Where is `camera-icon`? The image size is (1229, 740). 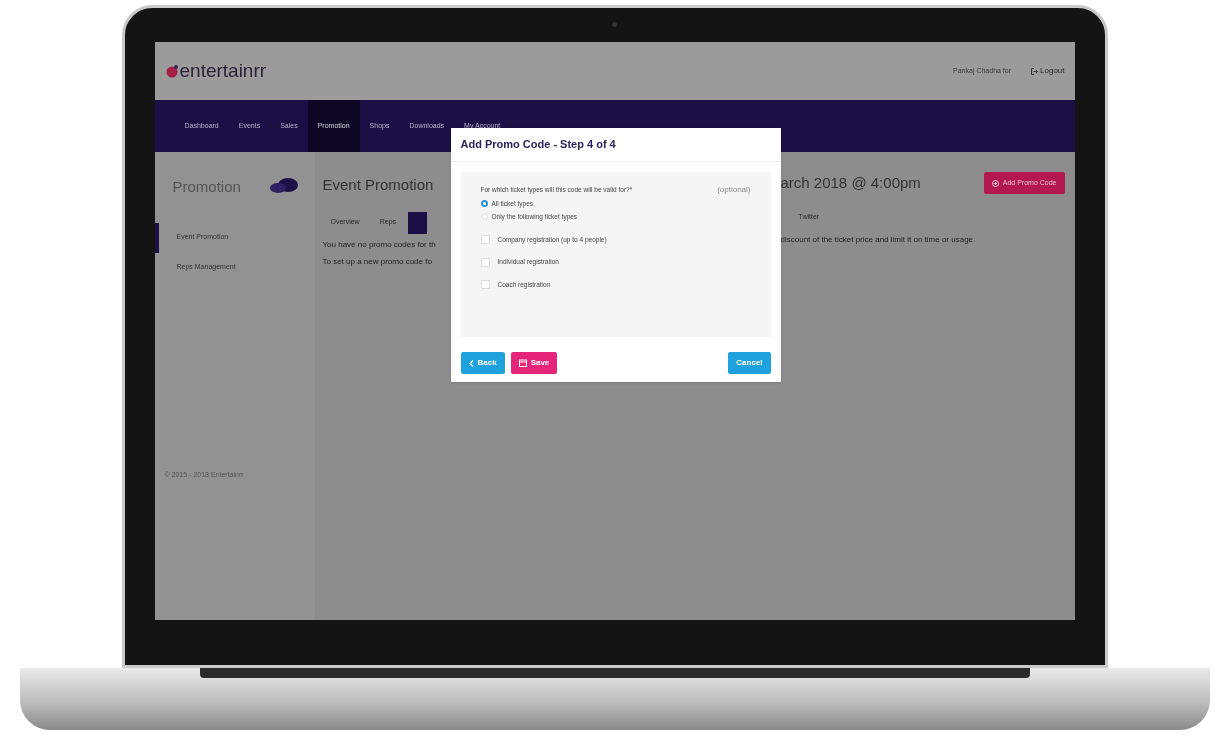
camera-icon is located at coordinates (614, 24).